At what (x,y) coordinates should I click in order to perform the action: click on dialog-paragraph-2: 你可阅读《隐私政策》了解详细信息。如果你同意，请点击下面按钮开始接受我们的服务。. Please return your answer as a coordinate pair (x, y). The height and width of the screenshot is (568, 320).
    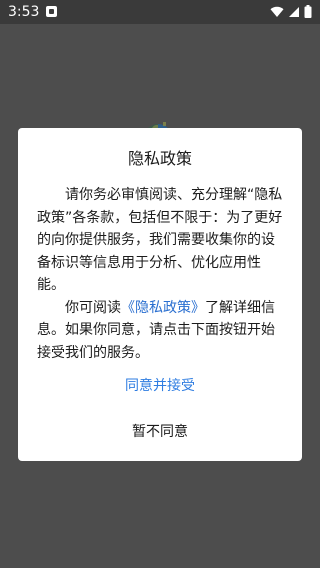
    Looking at the image, I should click on (162, 331).